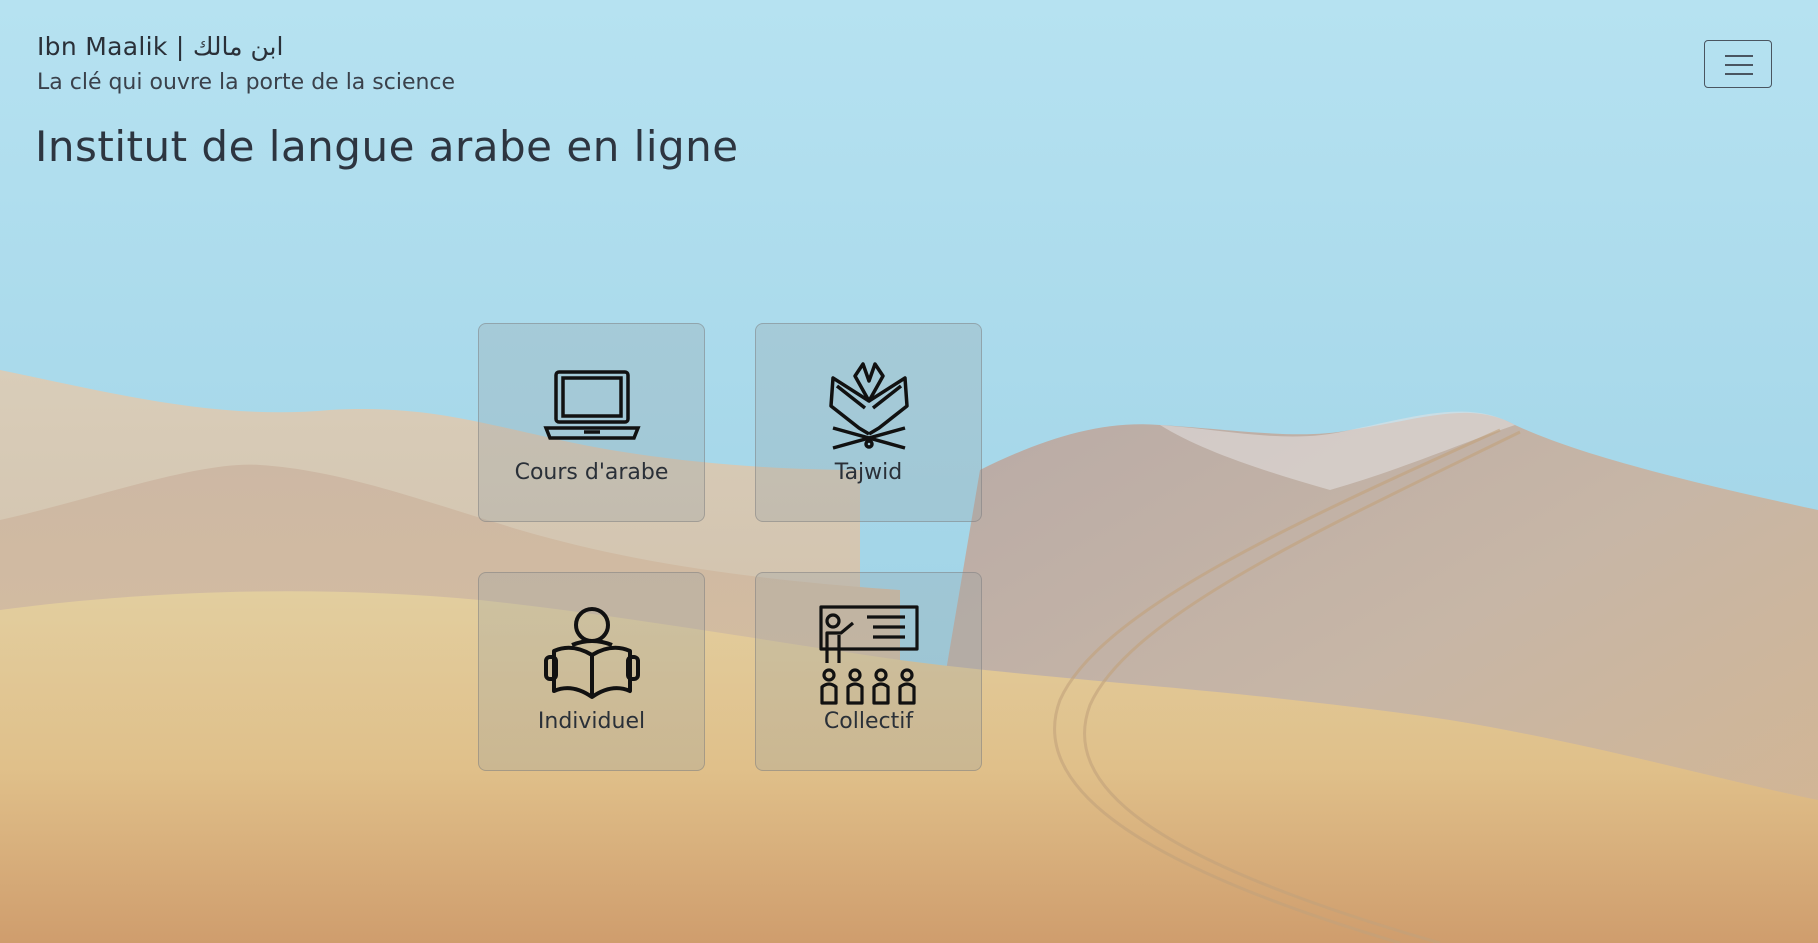 Image resolution: width=1818 pixels, height=943 pixels. I want to click on card-collectif: Collectif, so click(868, 671).